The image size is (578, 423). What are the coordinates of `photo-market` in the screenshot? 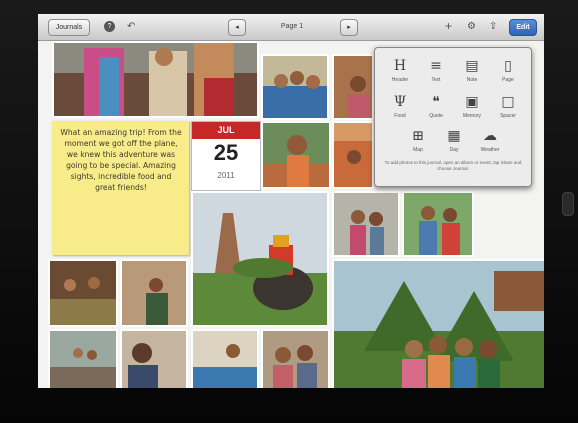 It's located at (353, 155).